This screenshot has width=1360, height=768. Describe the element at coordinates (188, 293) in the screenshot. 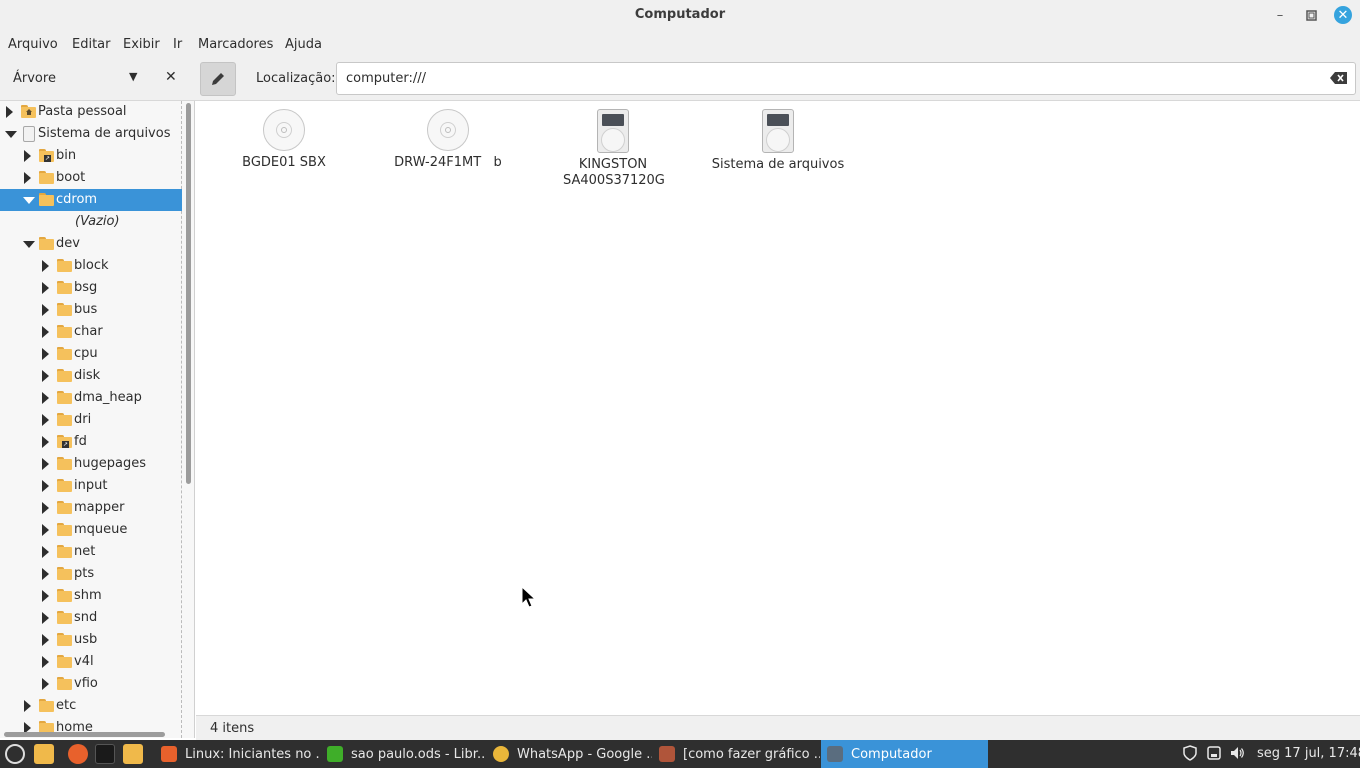

I see `sidebar-vertical-scrollbar` at that location.